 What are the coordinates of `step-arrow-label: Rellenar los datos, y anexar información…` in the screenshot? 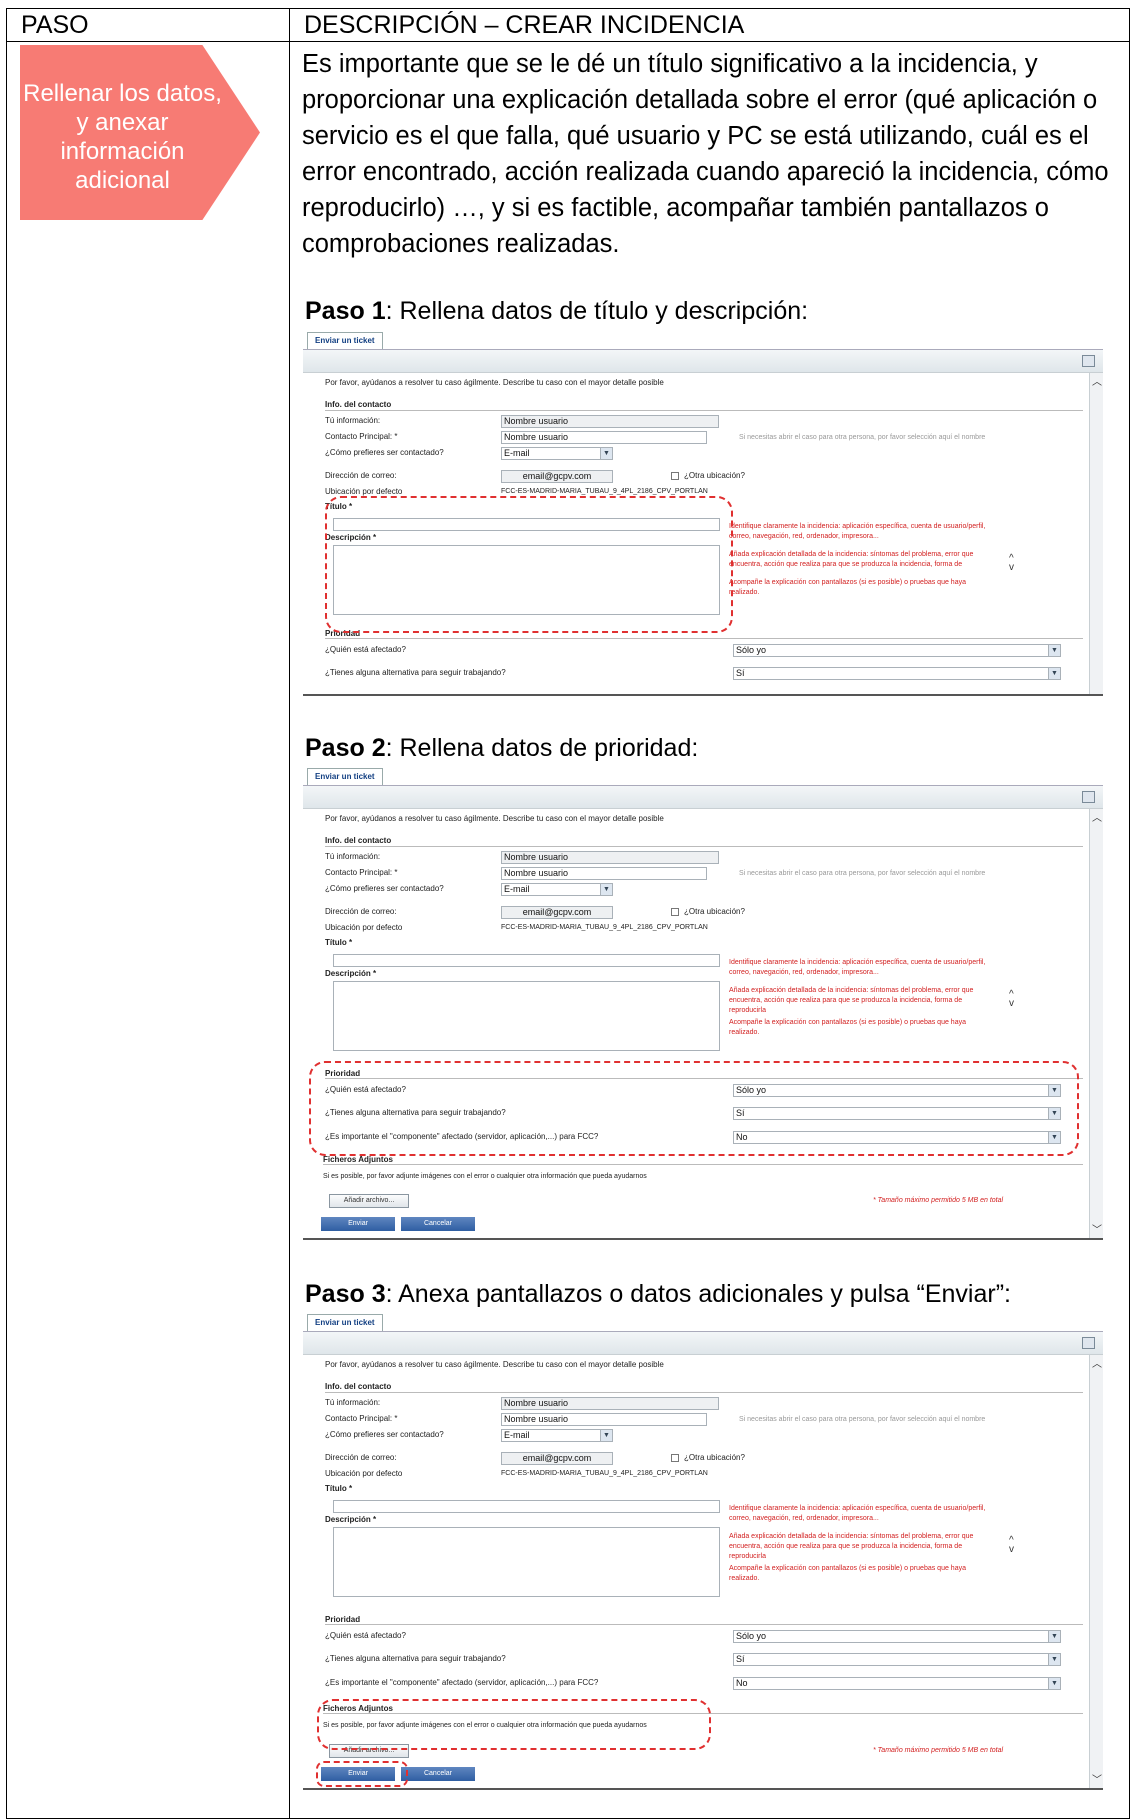 It's located at (122, 137).